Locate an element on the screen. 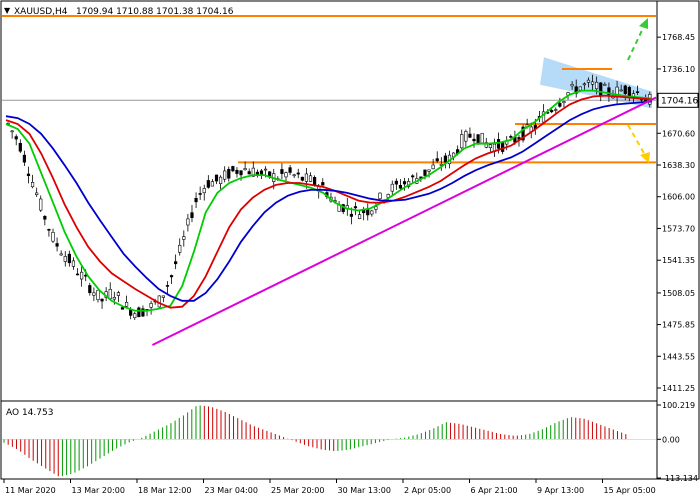 Image resolution: width=700 pixels, height=504 pixels. current-price-label: 1704.16 is located at coordinates (679, 101).